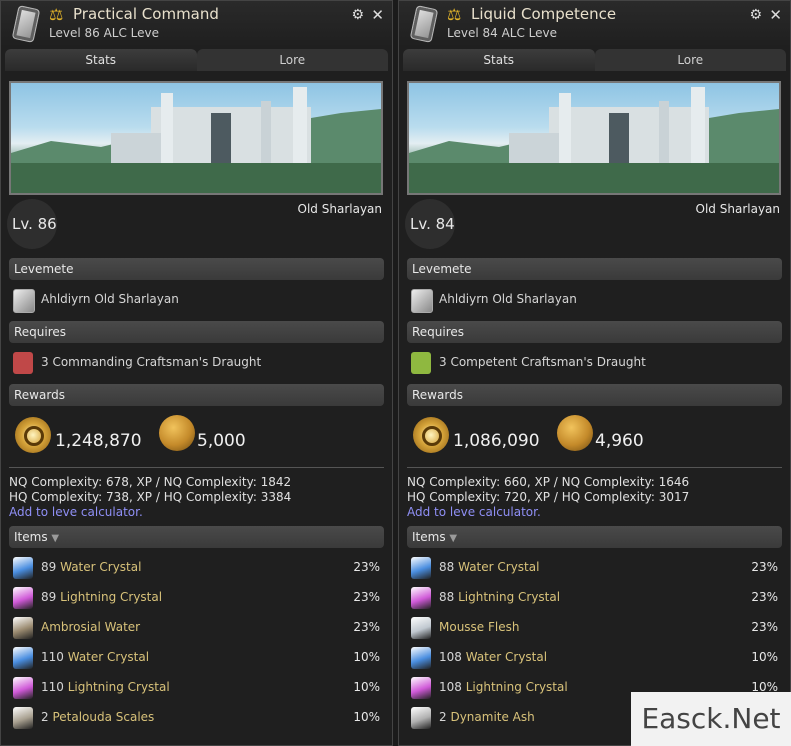  Describe the element at coordinates (196, 568) in the screenshot. I see `item-row: 89 Water Crystal 23%` at that location.